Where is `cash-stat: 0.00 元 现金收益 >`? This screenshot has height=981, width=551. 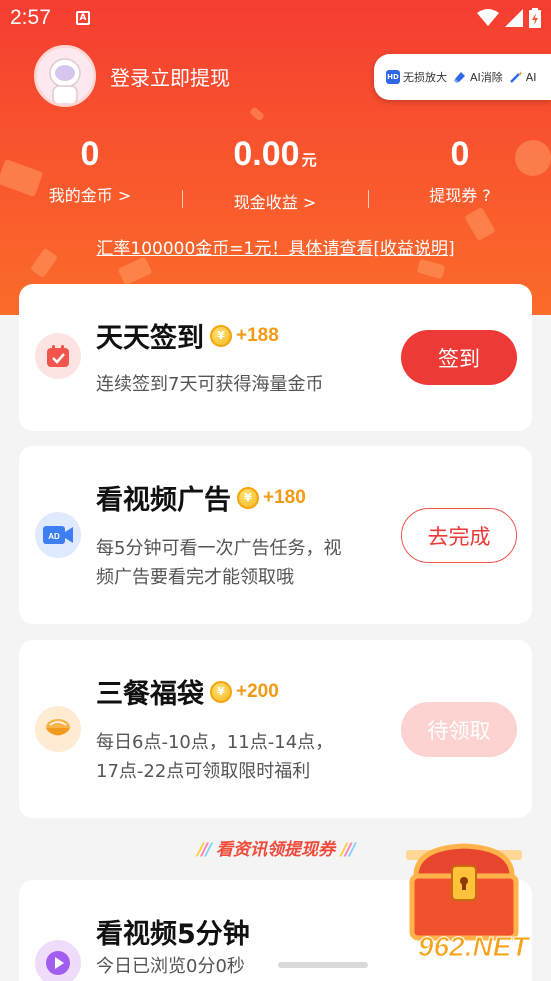
cash-stat: 0.00 元 现金收益 > is located at coordinates (275, 172).